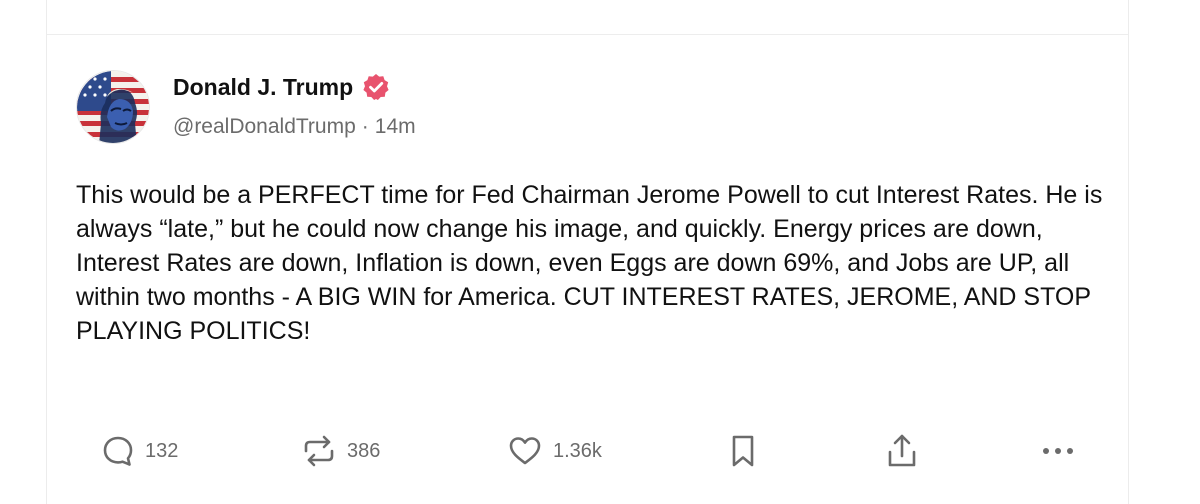 This screenshot has width=1200, height=504. I want to click on share-button, so click(902, 451).